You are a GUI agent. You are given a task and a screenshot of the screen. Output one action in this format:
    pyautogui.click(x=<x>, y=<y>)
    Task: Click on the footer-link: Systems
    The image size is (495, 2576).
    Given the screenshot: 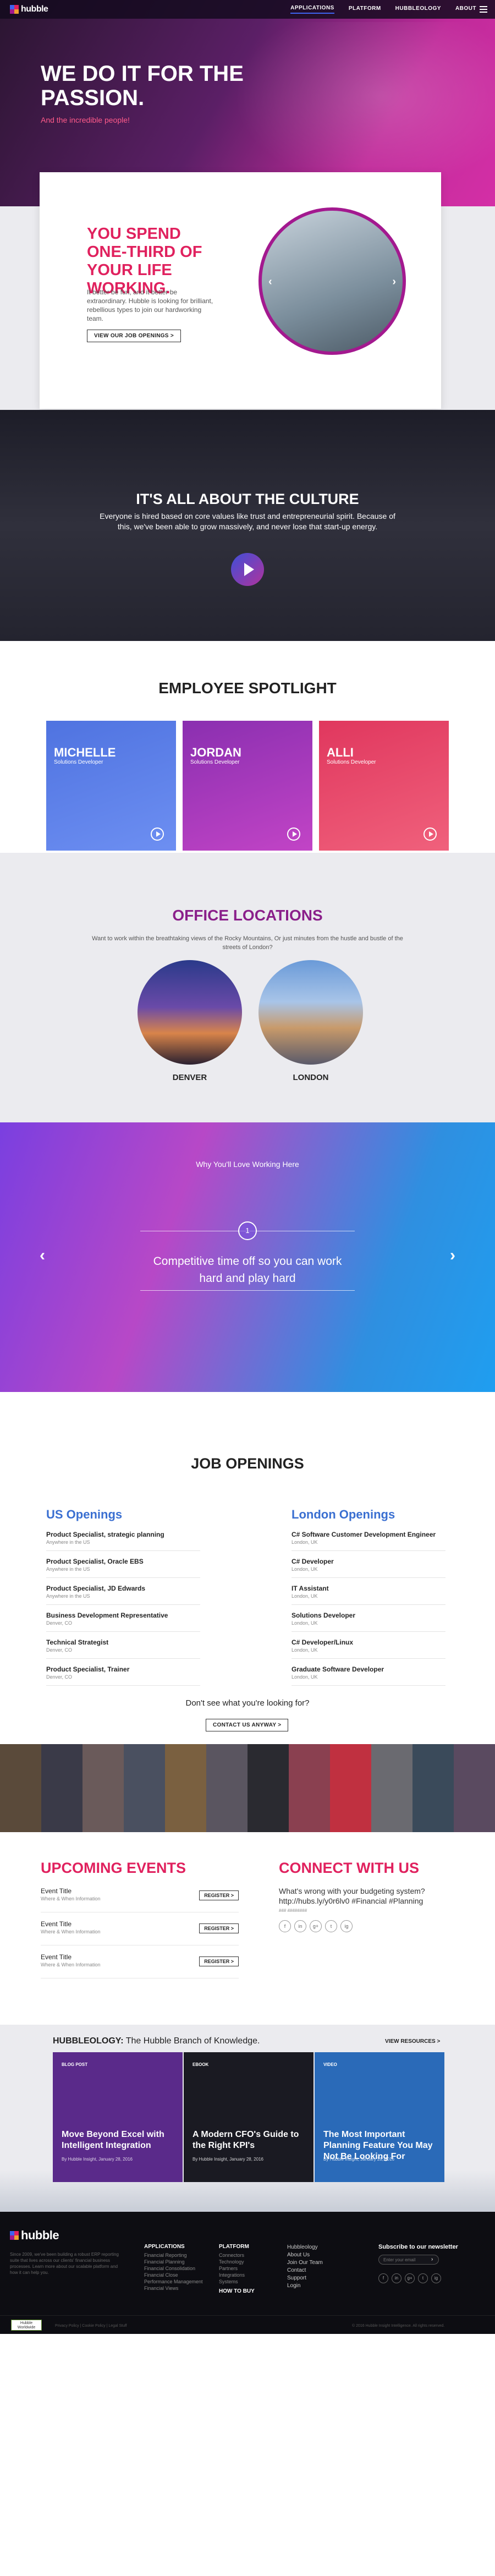 What is the action you would take?
    pyautogui.click(x=237, y=2282)
    